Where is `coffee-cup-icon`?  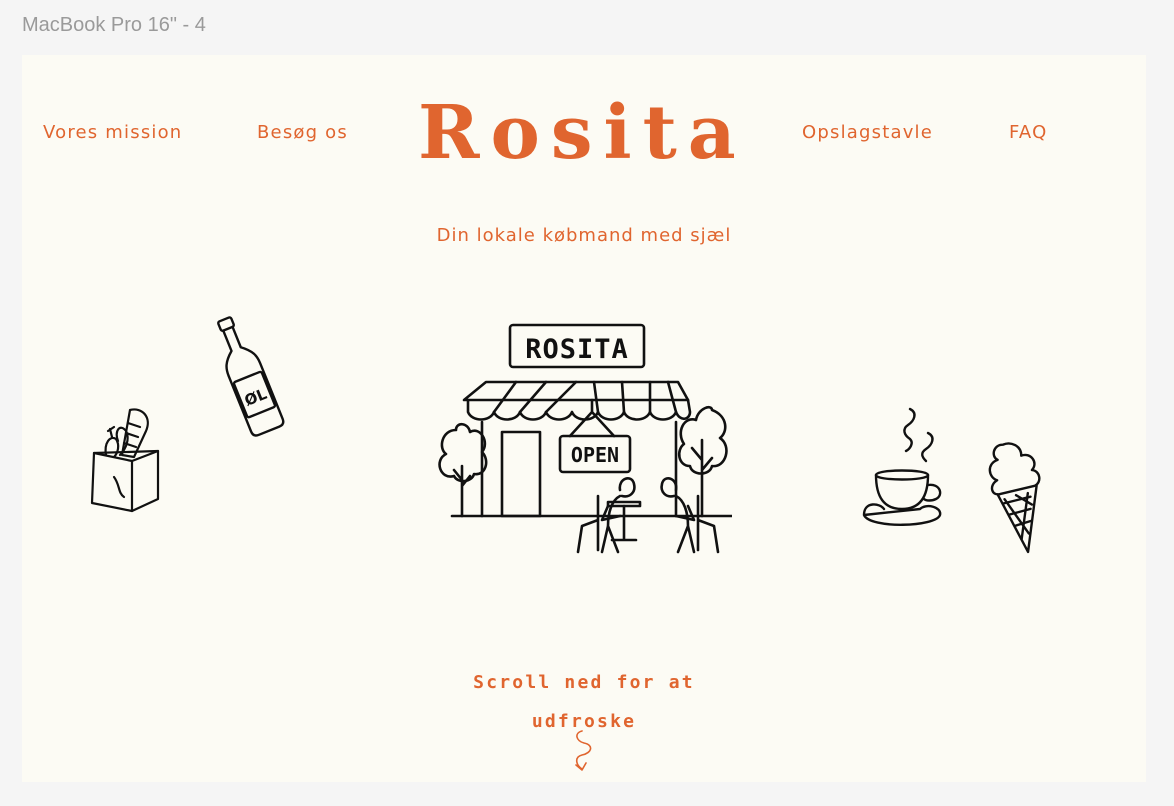 coffee-cup-icon is located at coordinates (903, 469).